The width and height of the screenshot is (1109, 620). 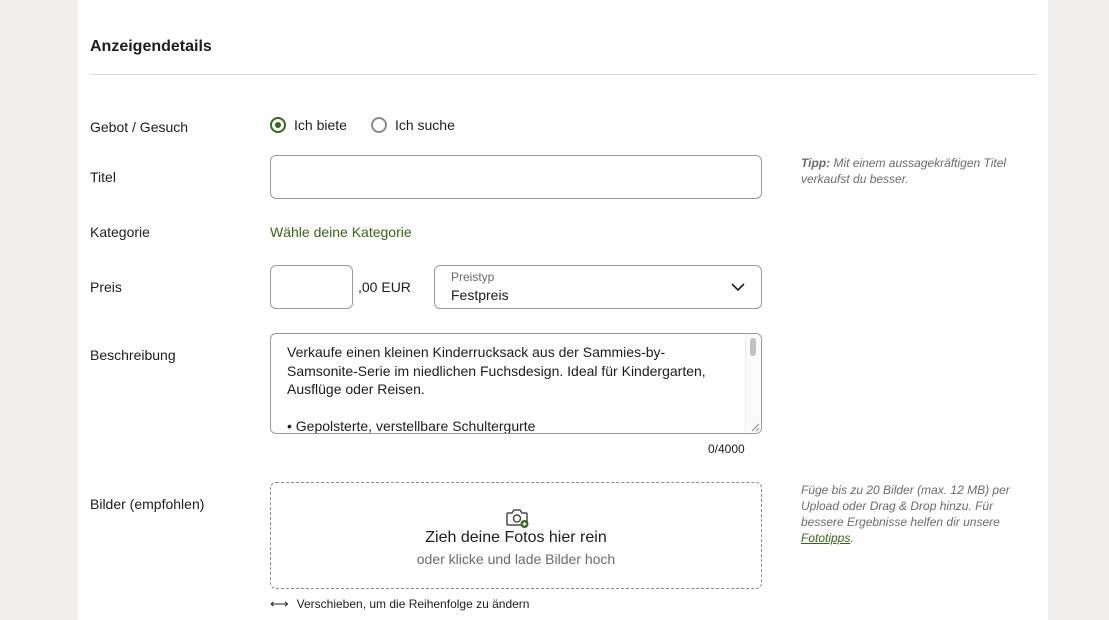 I want to click on radio-ich-suche-label: Ich suche, so click(x=425, y=125).